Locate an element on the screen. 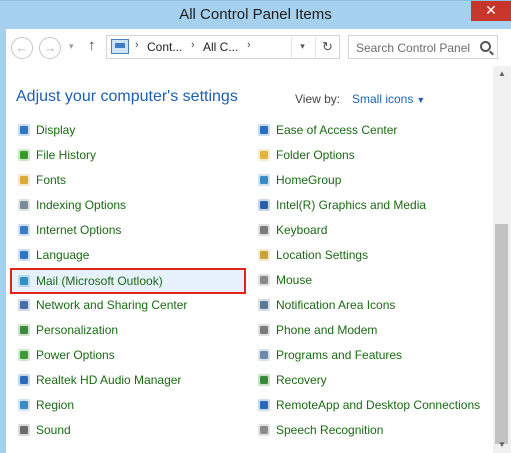 The width and height of the screenshot is (511, 453). control-panel-item-label: Language is located at coordinates (63, 255).